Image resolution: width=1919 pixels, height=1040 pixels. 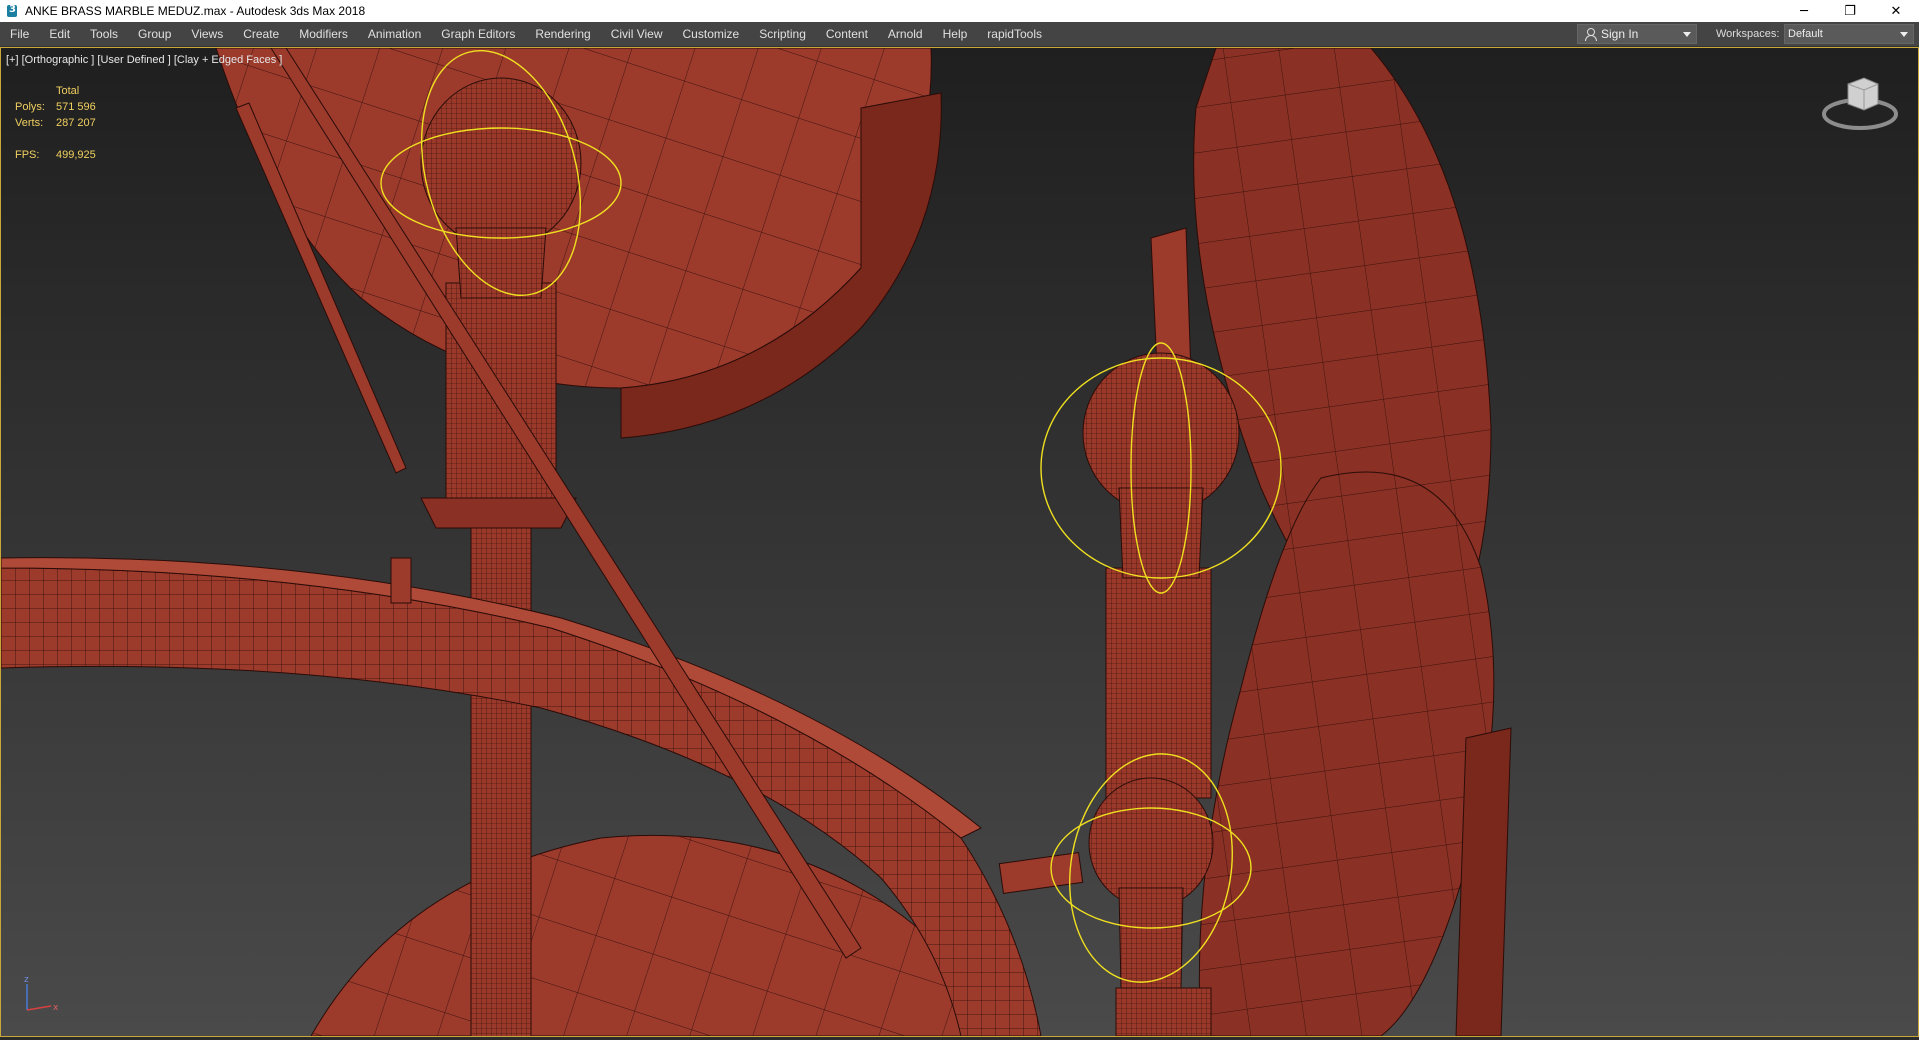 I want to click on menu-graph-editors: Graph Editors, so click(x=478, y=34).